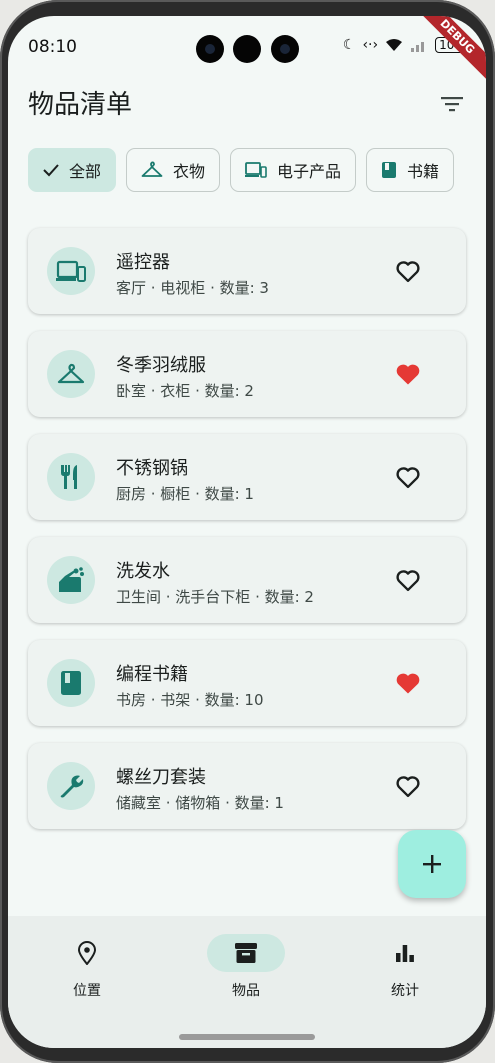  I want to click on nav-location: 位置, so click(87, 967).